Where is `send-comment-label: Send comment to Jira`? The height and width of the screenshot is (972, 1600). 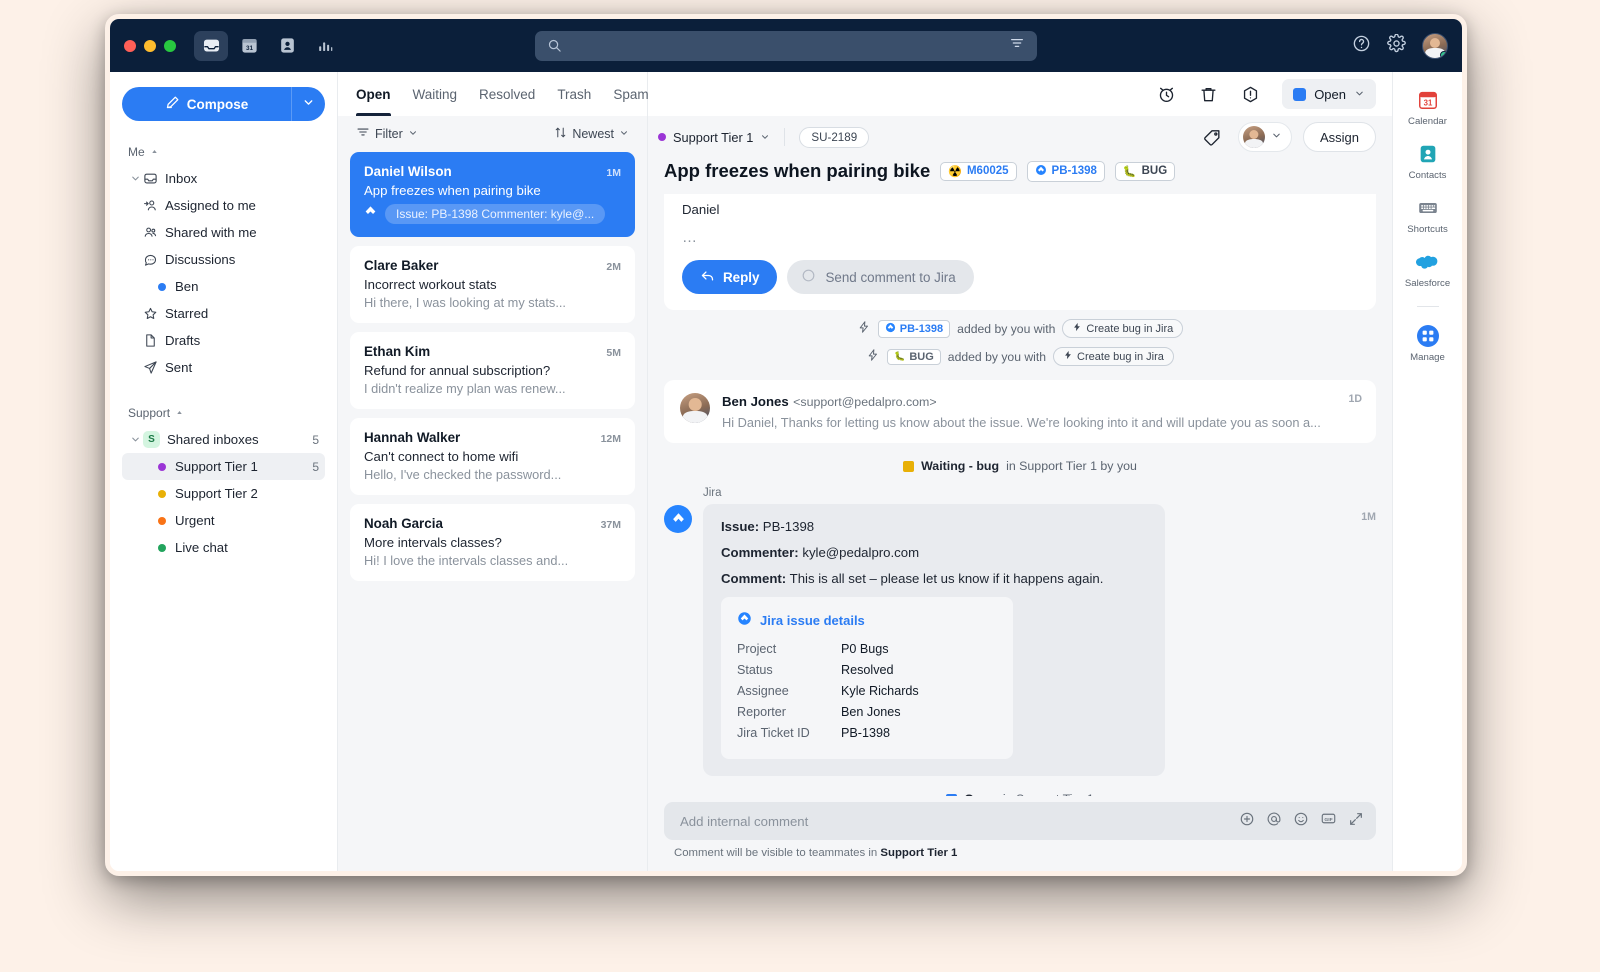 send-comment-label: Send comment to Jira is located at coordinates (890, 277).